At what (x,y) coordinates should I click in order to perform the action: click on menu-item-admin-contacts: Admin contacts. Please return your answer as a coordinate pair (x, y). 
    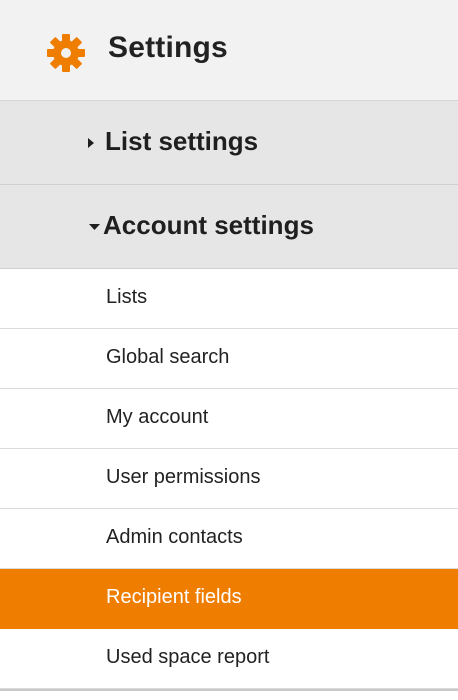
    Looking at the image, I should click on (229, 539).